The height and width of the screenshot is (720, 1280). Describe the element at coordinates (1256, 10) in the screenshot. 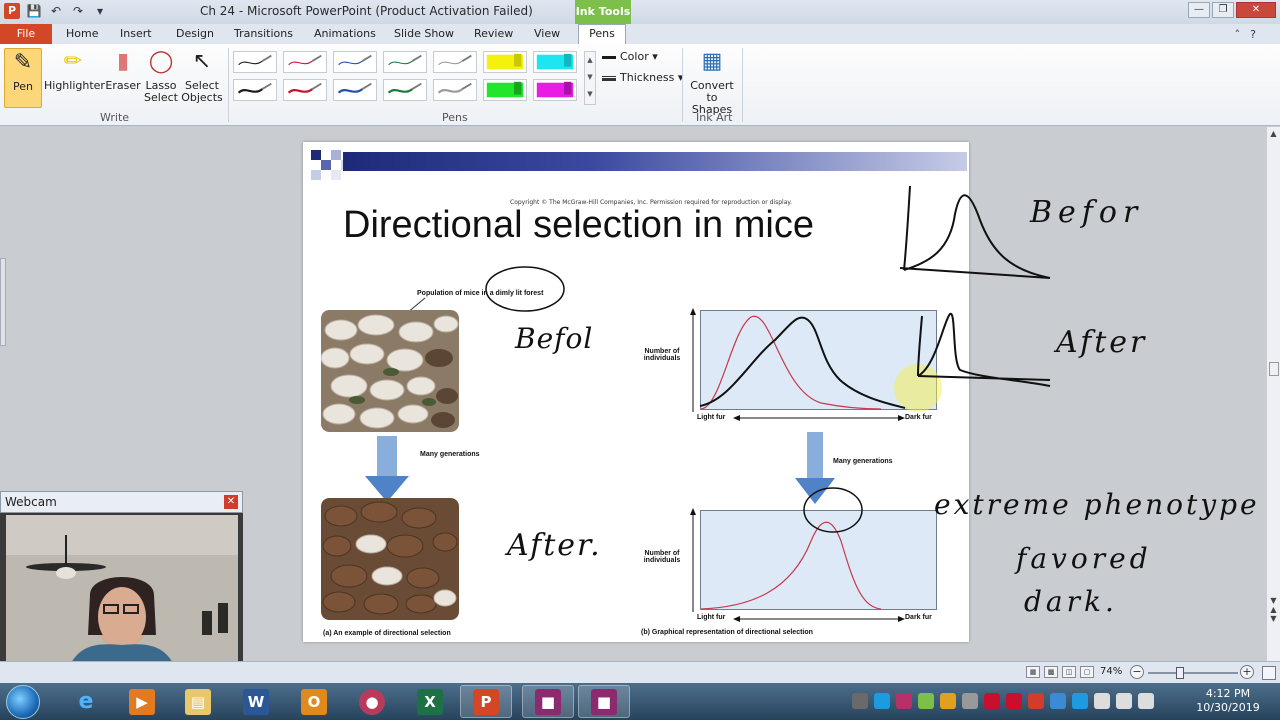

I see `close-button: ✕` at that location.